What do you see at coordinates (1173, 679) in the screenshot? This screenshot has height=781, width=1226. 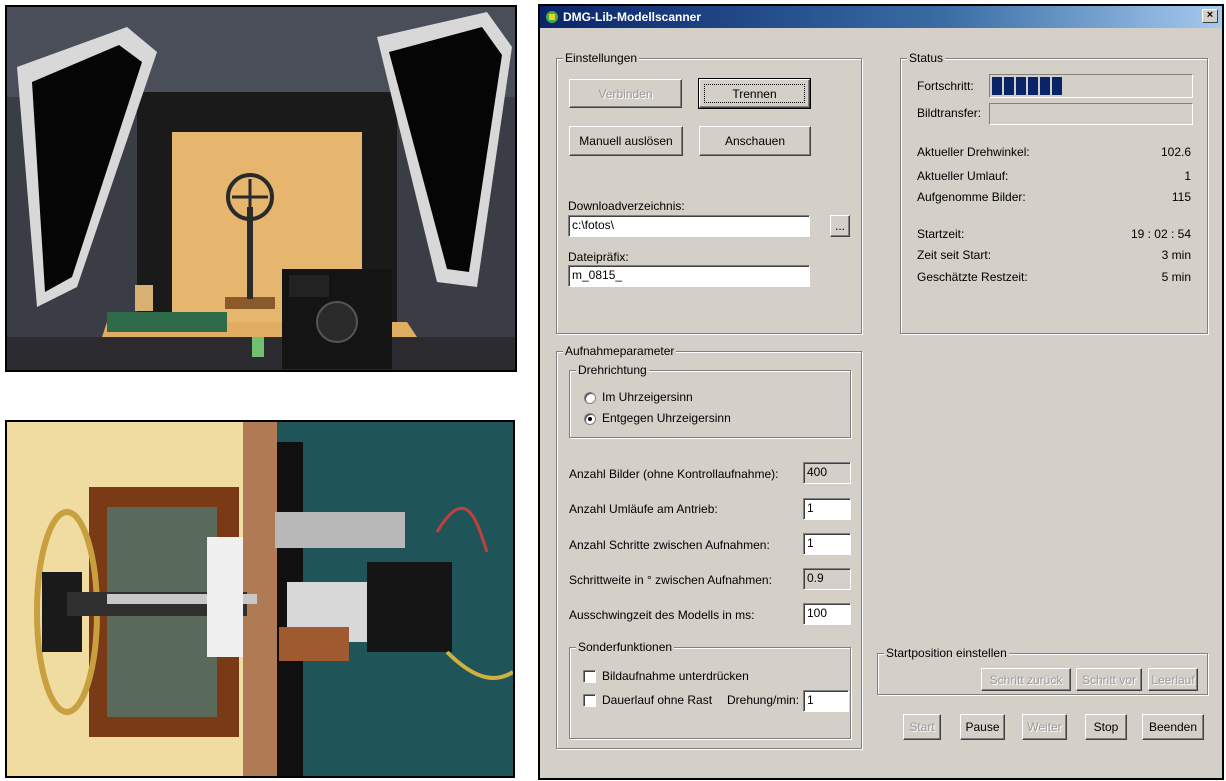 I see `idle-button: Leerlauf` at bounding box center [1173, 679].